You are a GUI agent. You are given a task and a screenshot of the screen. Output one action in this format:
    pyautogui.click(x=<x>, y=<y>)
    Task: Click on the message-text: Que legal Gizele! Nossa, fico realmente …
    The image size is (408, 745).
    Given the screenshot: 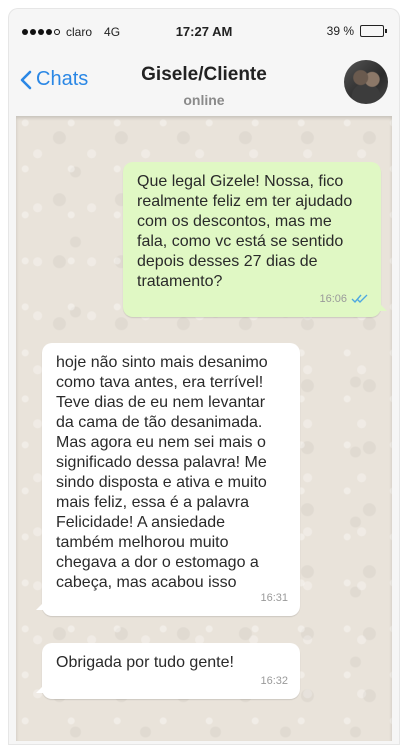 What is the action you would take?
    pyautogui.click(x=245, y=231)
    